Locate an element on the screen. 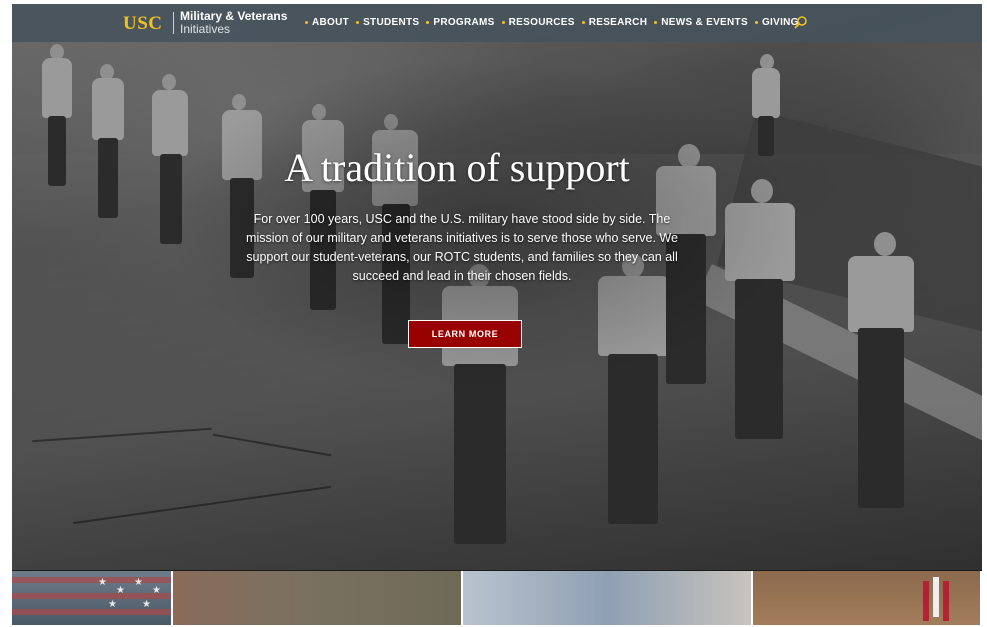  nav-item-about: ABOUT is located at coordinates (327, 22).